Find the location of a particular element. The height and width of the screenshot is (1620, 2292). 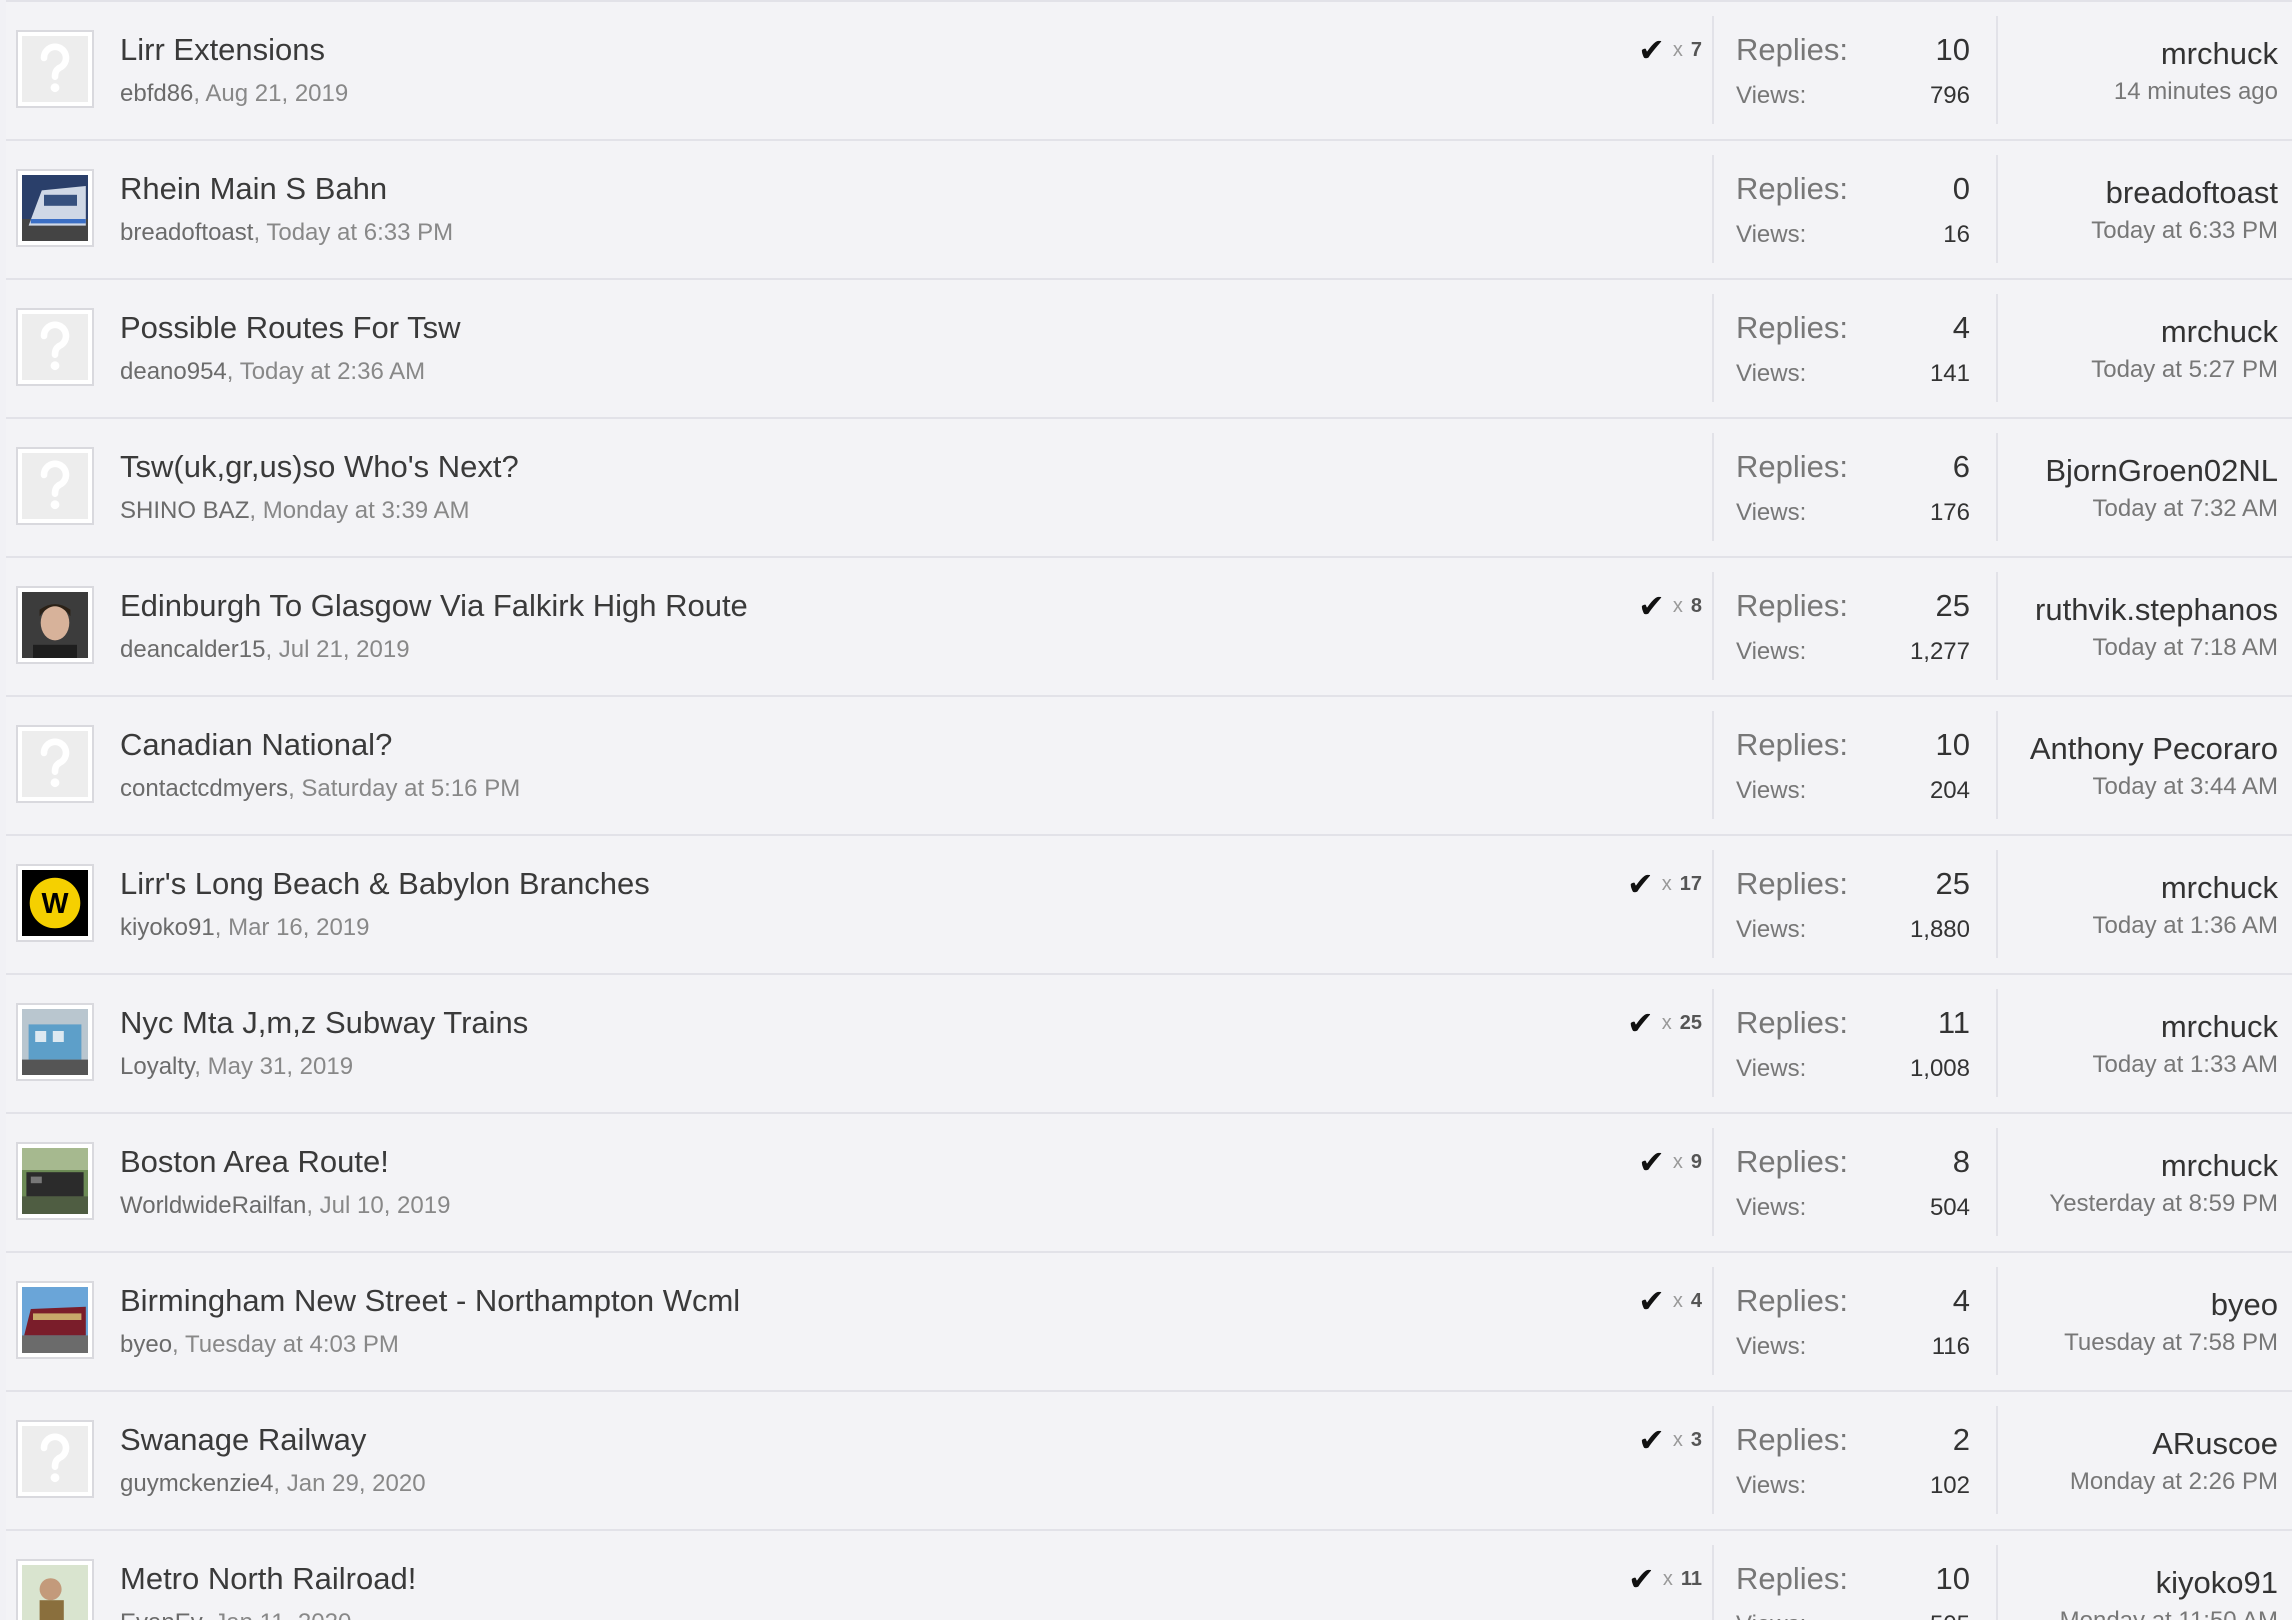

thread-meta: deancalder15, Jul 21, 2019 is located at coordinates (265, 650).